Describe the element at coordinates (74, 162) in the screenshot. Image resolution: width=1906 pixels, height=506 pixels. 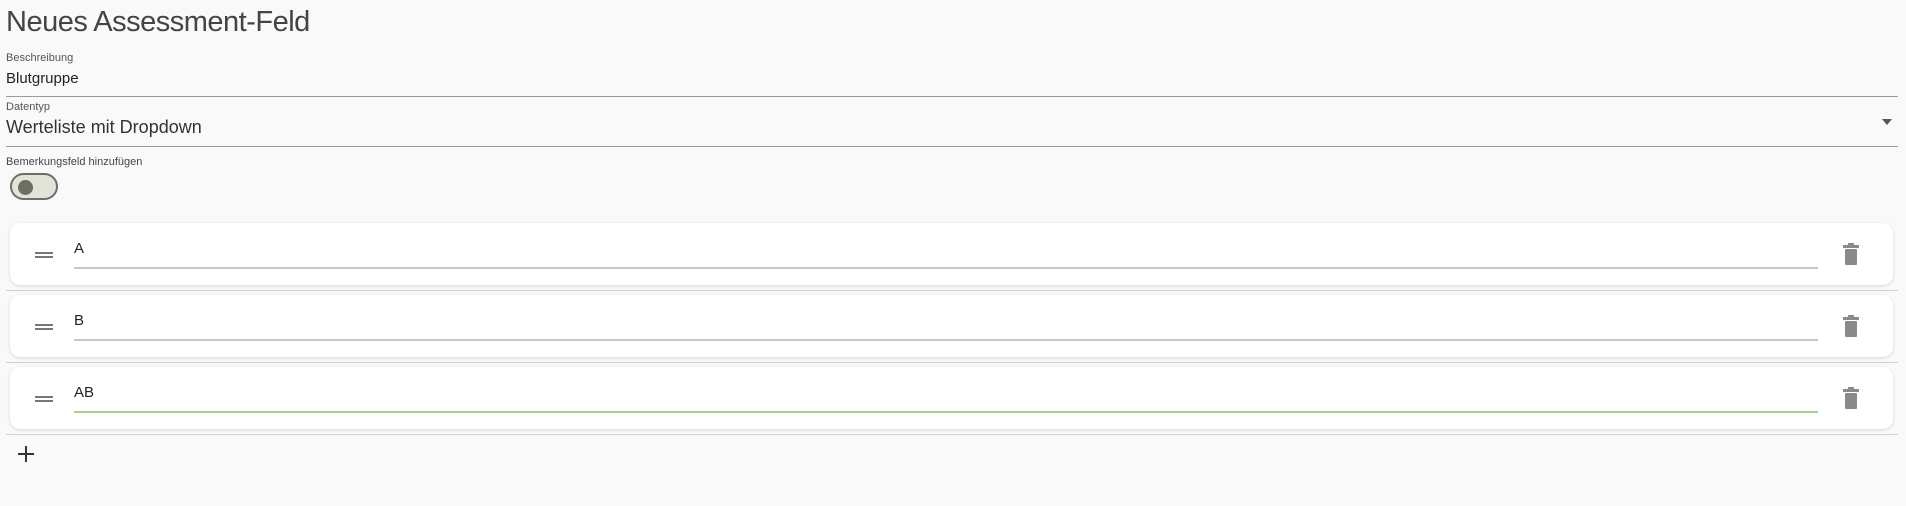
I see `remark-toggle-label: Bemerkungsfeld hinzufügen` at that location.